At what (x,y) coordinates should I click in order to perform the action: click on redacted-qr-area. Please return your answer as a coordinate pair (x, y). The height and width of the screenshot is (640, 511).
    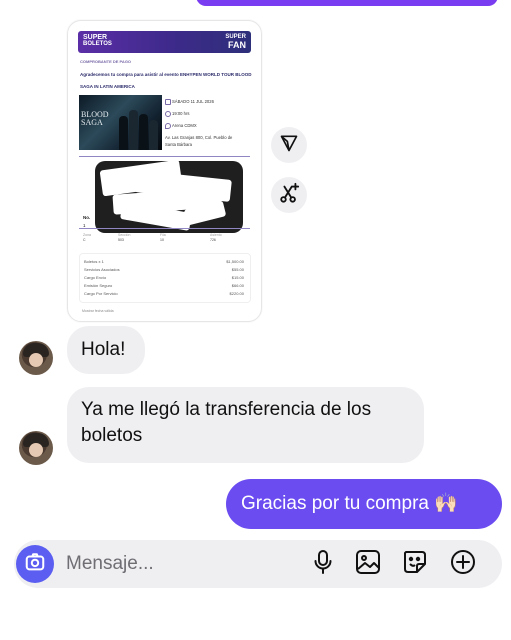
    Looking at the image, I should click on (169, 197).